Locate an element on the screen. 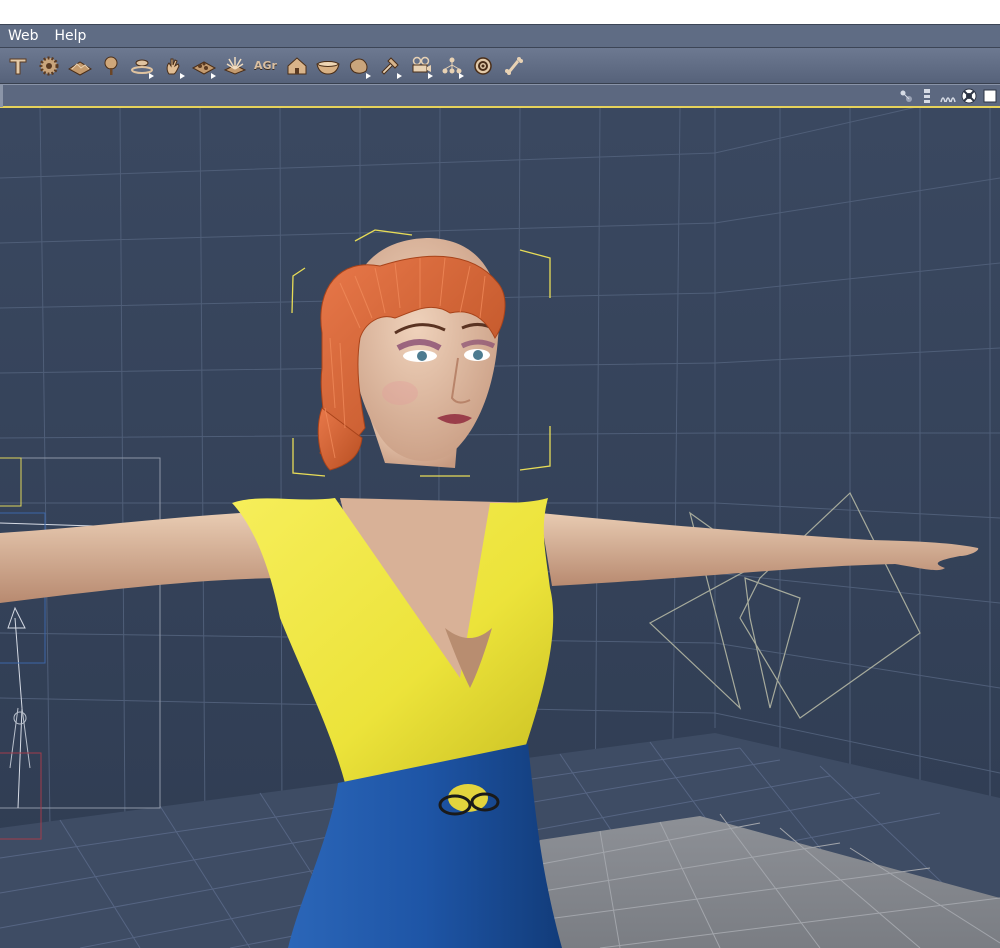  viewport-frame-edge is located at coordinates (1, 96).